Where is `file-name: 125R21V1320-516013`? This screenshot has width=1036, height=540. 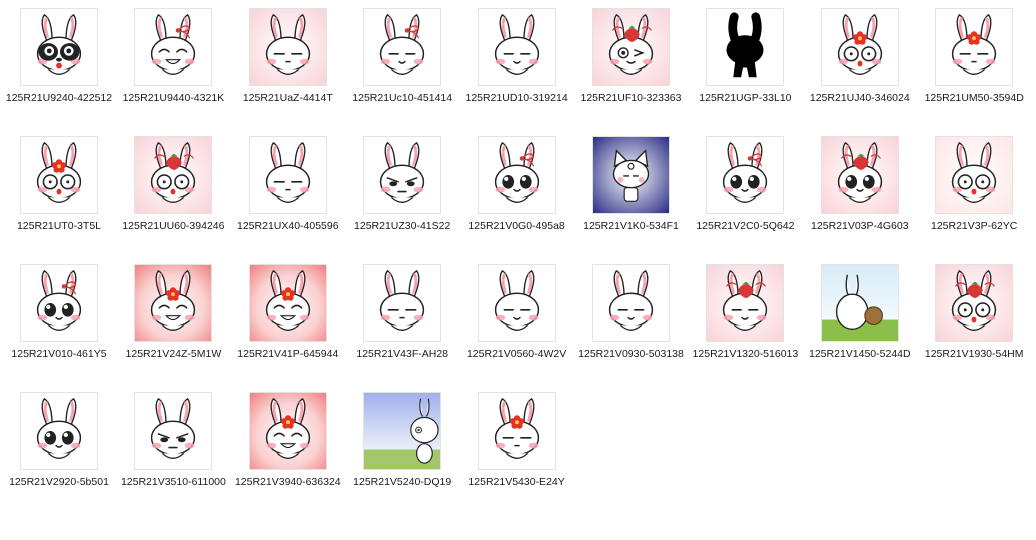 file-name: 125R21V1320-516013 is located at coordinates (745, 354).